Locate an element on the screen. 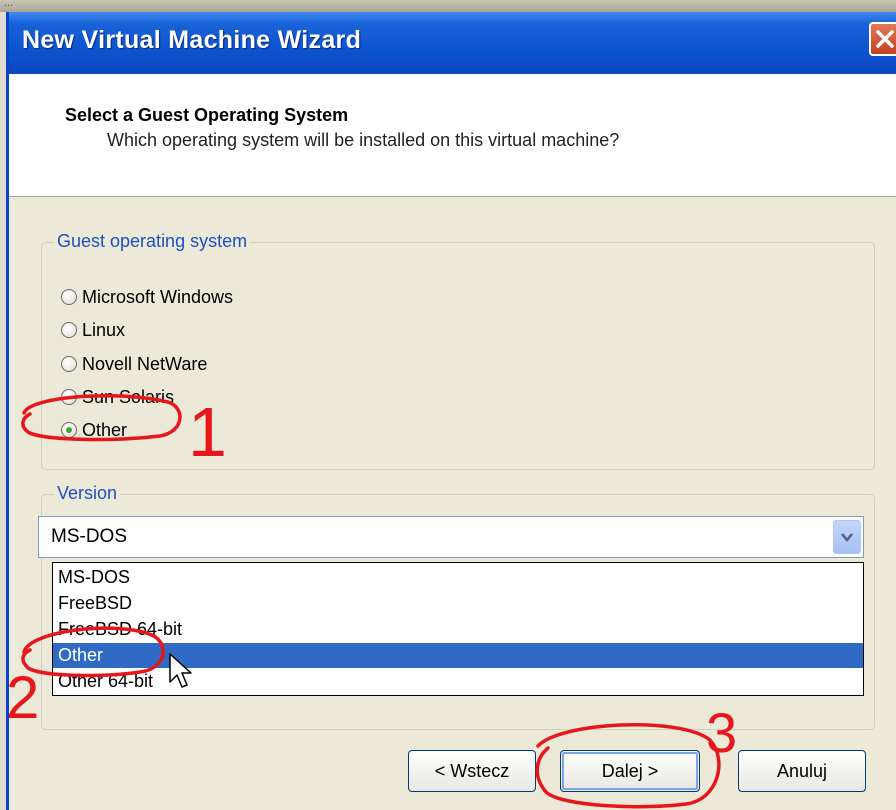 The width and height of the screenshot is (896, 810). dropdown-button is located at coordinates (847, 537).